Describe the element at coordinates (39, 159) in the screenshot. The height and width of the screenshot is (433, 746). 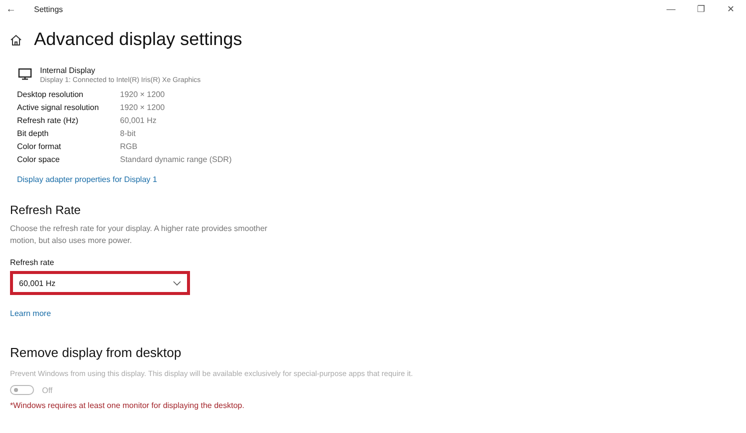
I see `property-label: Color space` at that location.